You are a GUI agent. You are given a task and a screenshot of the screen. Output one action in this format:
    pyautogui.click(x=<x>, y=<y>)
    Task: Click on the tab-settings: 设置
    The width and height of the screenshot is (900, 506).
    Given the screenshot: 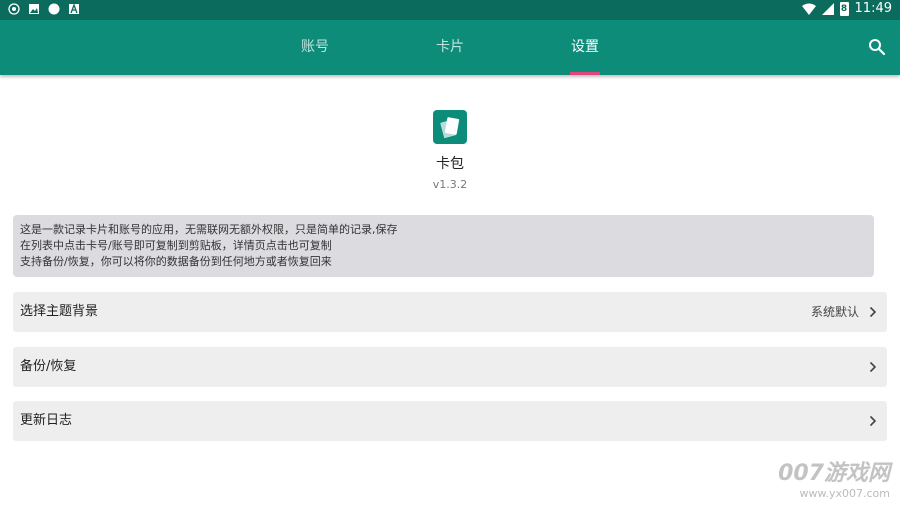 What is the action you would take?
    pyautogui.click(x=585, y=47)
    